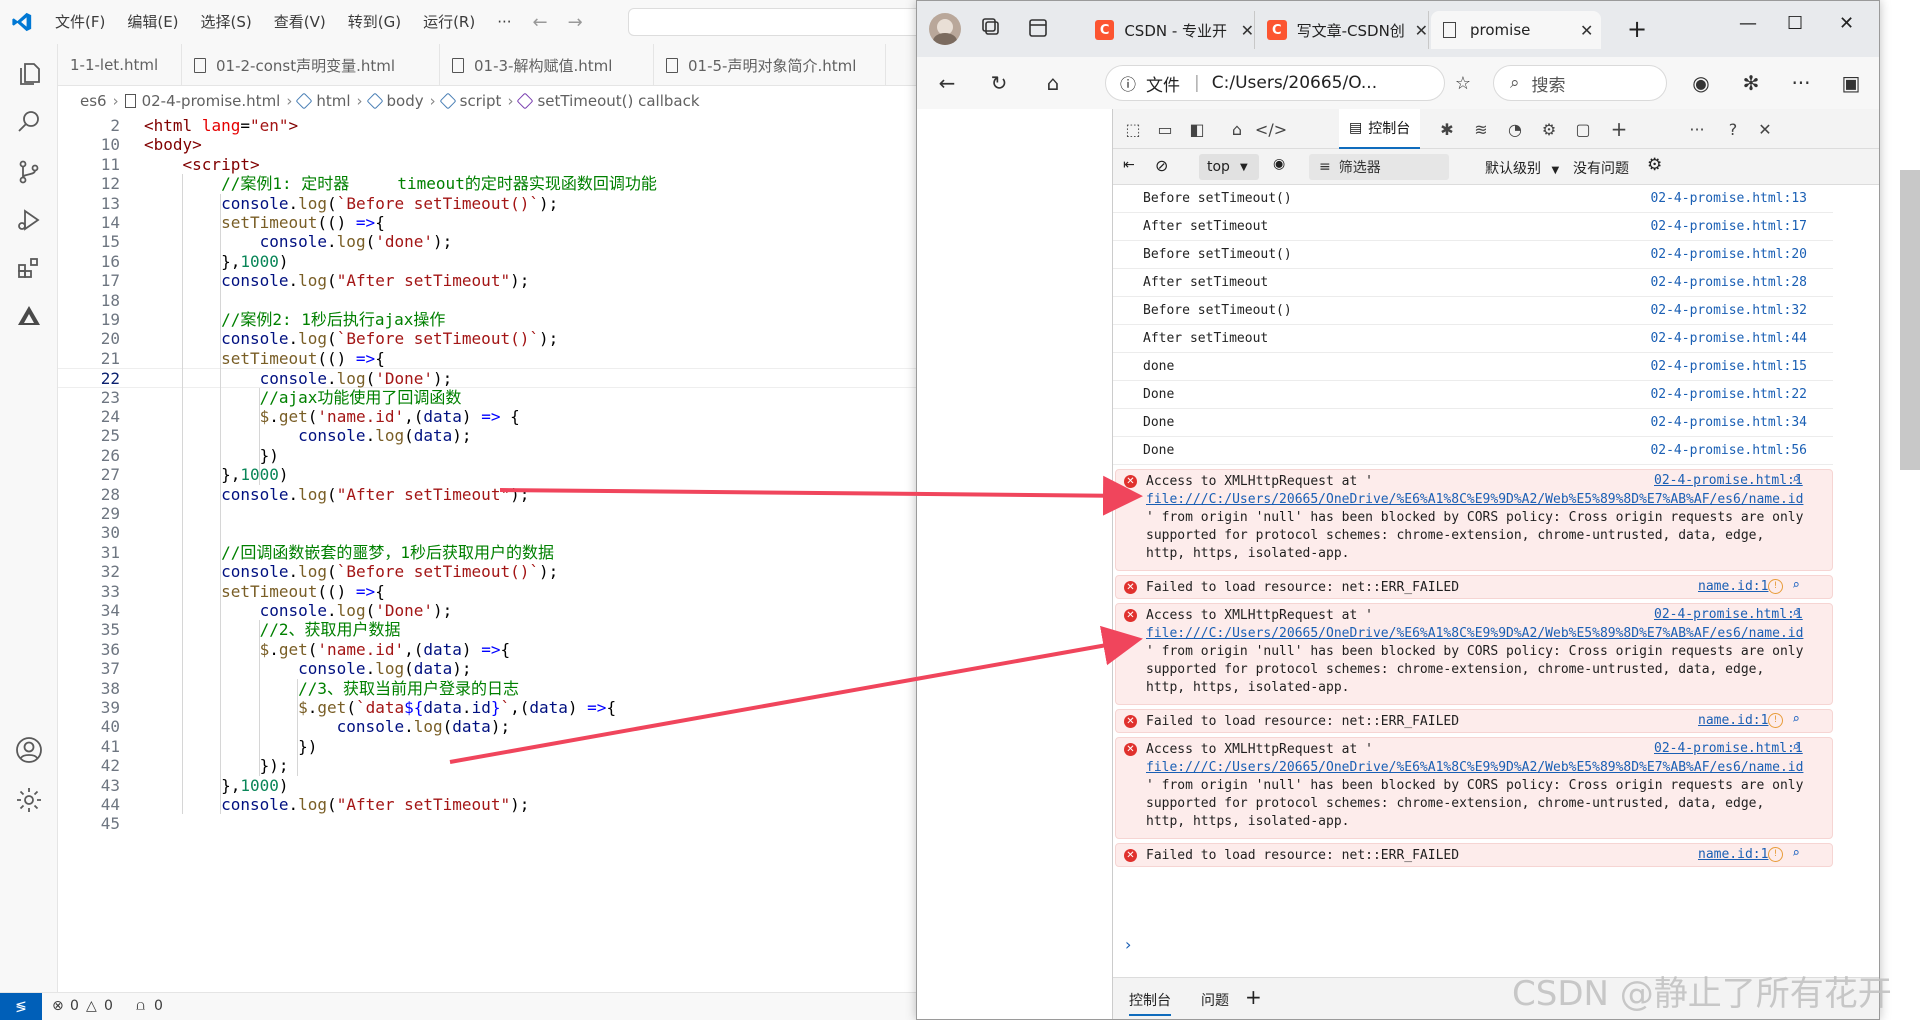 Image resolution: width=1920 pixels, height=1020 pixels. Describe the element at coordinates (1279, 164) in the screenshot. I see `live-expression-eye-icon: ◉` at that location.